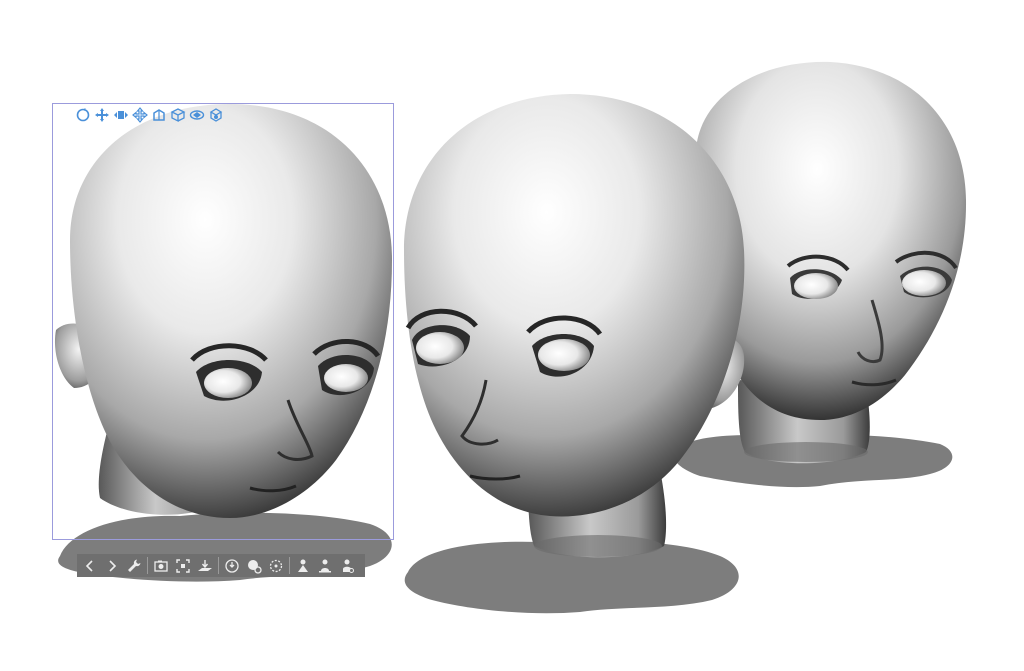 The width and height of the screenshot is (1024, 671). I want to click on move-icon, so click(140, 115).